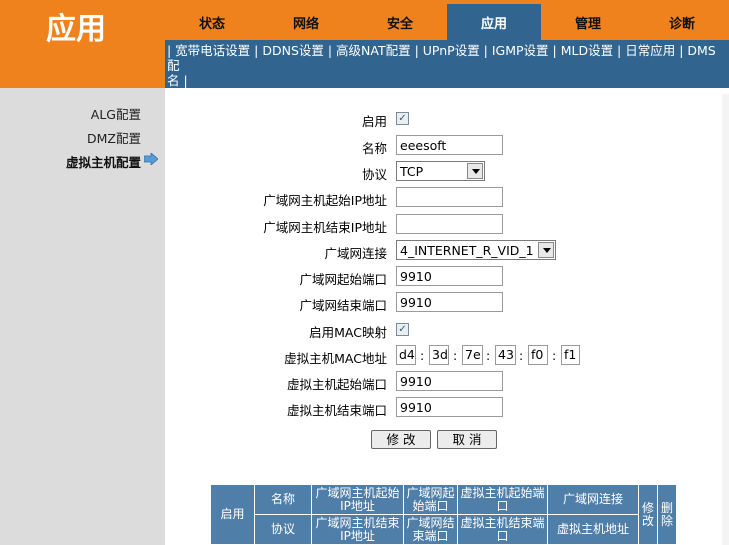 This screenshot has width=729, height=545. I want to click on vhost-end-port-label: 虚拟主机结束端口, so click(336, 410).